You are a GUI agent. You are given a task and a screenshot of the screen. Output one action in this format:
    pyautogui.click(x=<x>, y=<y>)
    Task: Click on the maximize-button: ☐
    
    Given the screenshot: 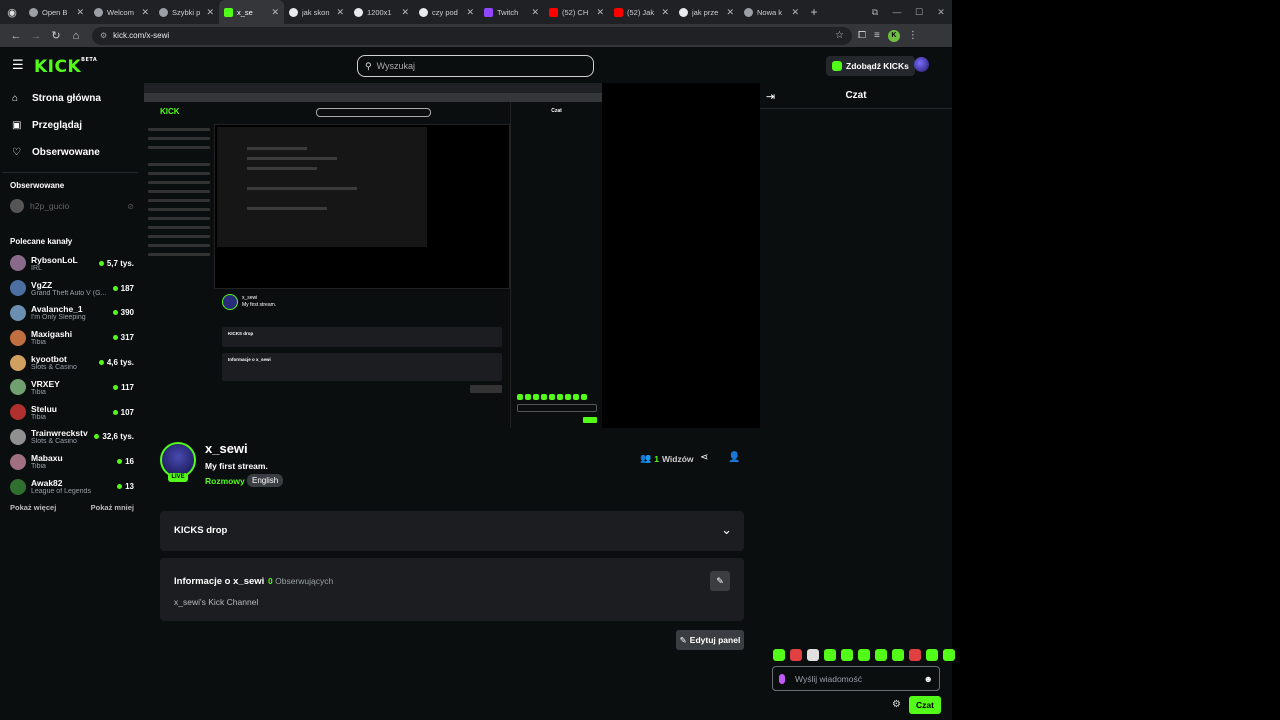 What is the action you would take?
    pyautogui.click(x=919, y=12)
    